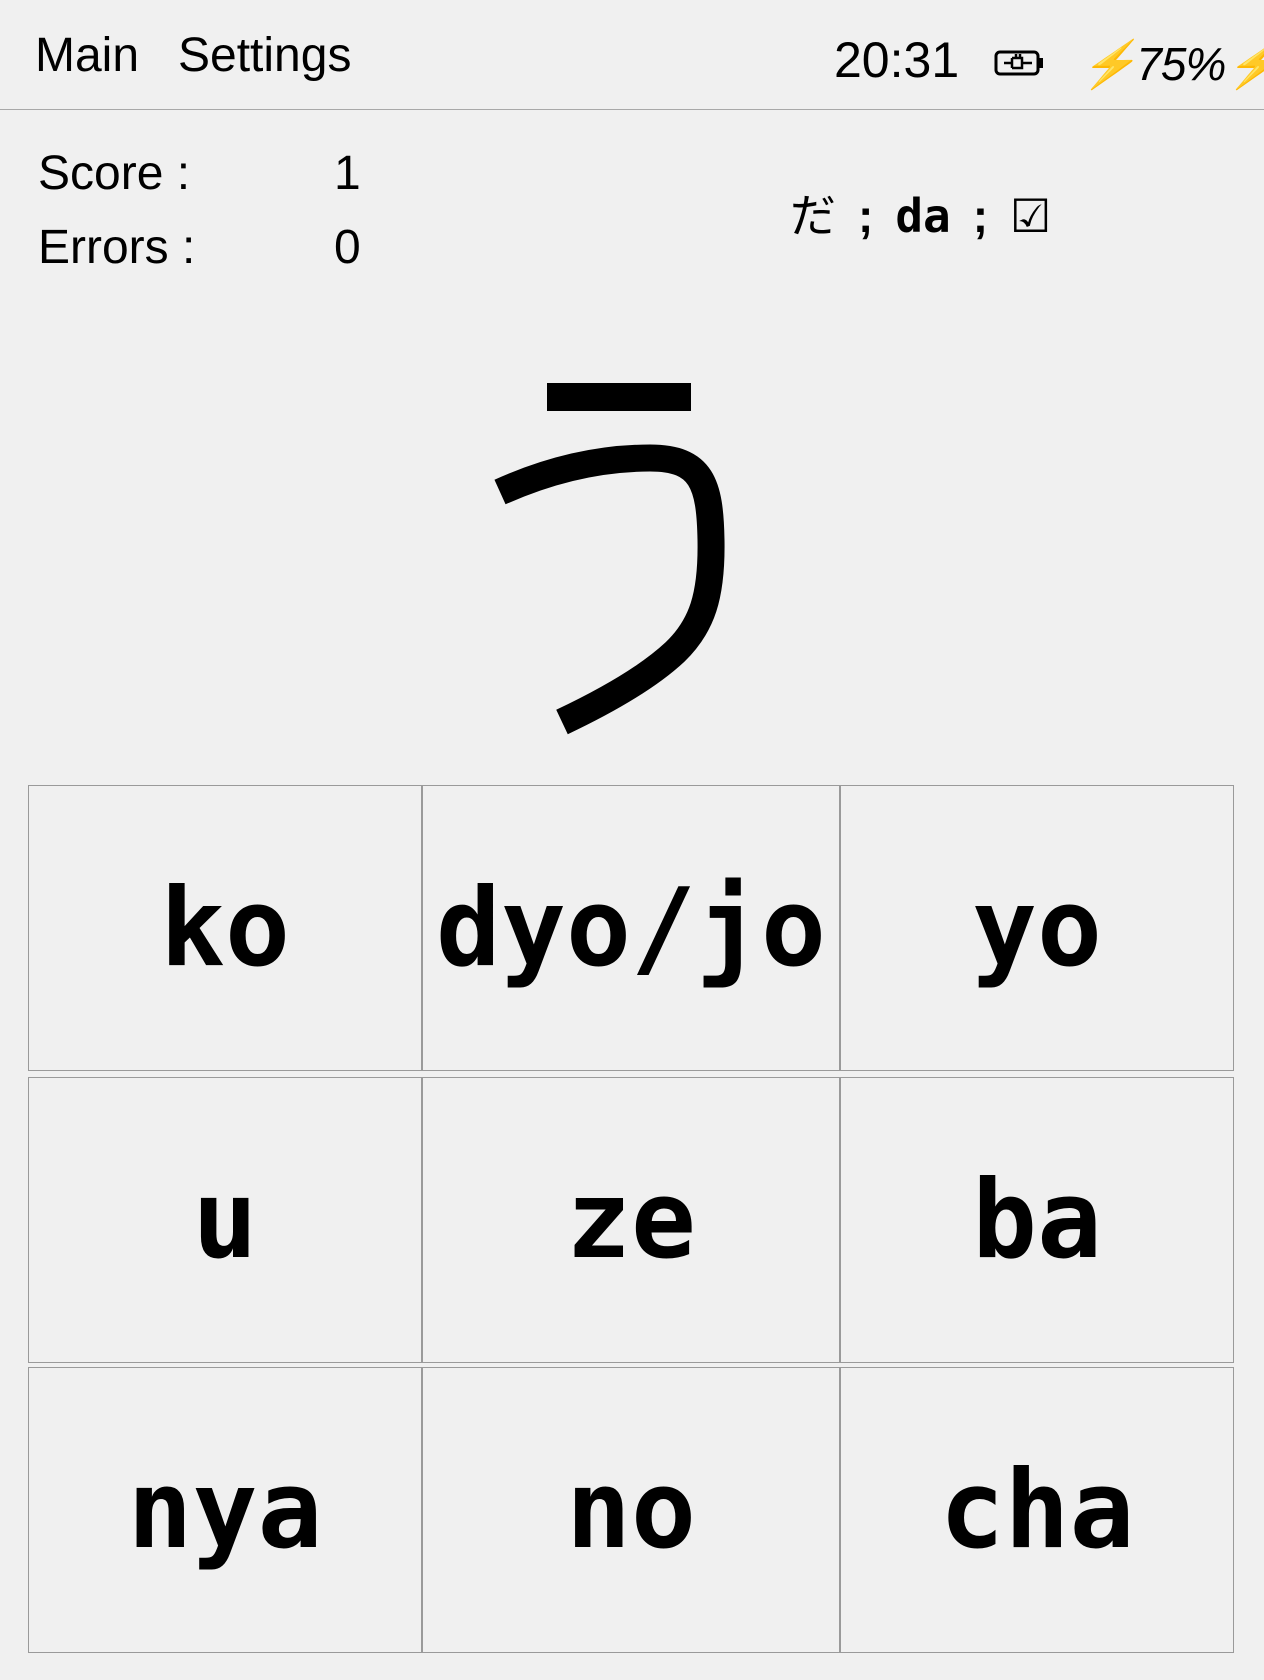 This screenshot has height=1680, width=1264. I want to click on answer-button: ko, so click(225, 928).